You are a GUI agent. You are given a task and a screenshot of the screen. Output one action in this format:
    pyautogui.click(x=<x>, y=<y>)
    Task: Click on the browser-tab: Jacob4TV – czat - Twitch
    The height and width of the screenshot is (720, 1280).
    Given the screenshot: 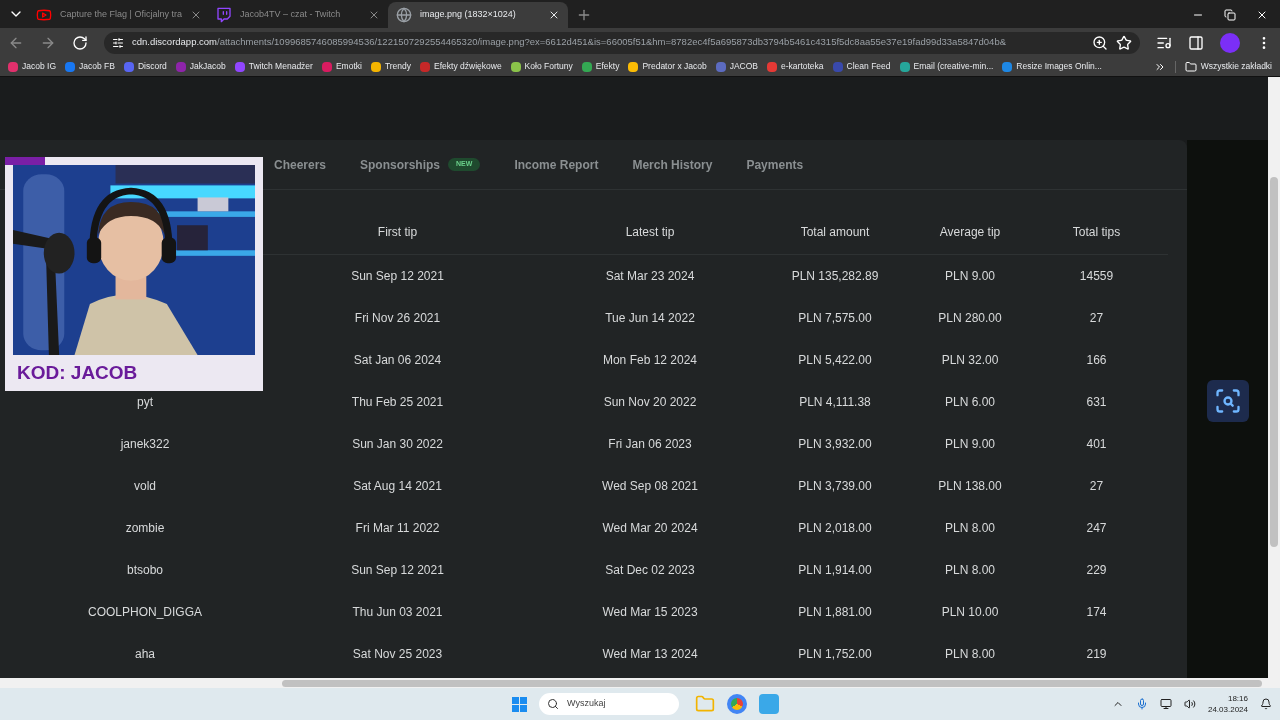 What is the action you would take?
    pyautogui.click(x=298, y=15)
    